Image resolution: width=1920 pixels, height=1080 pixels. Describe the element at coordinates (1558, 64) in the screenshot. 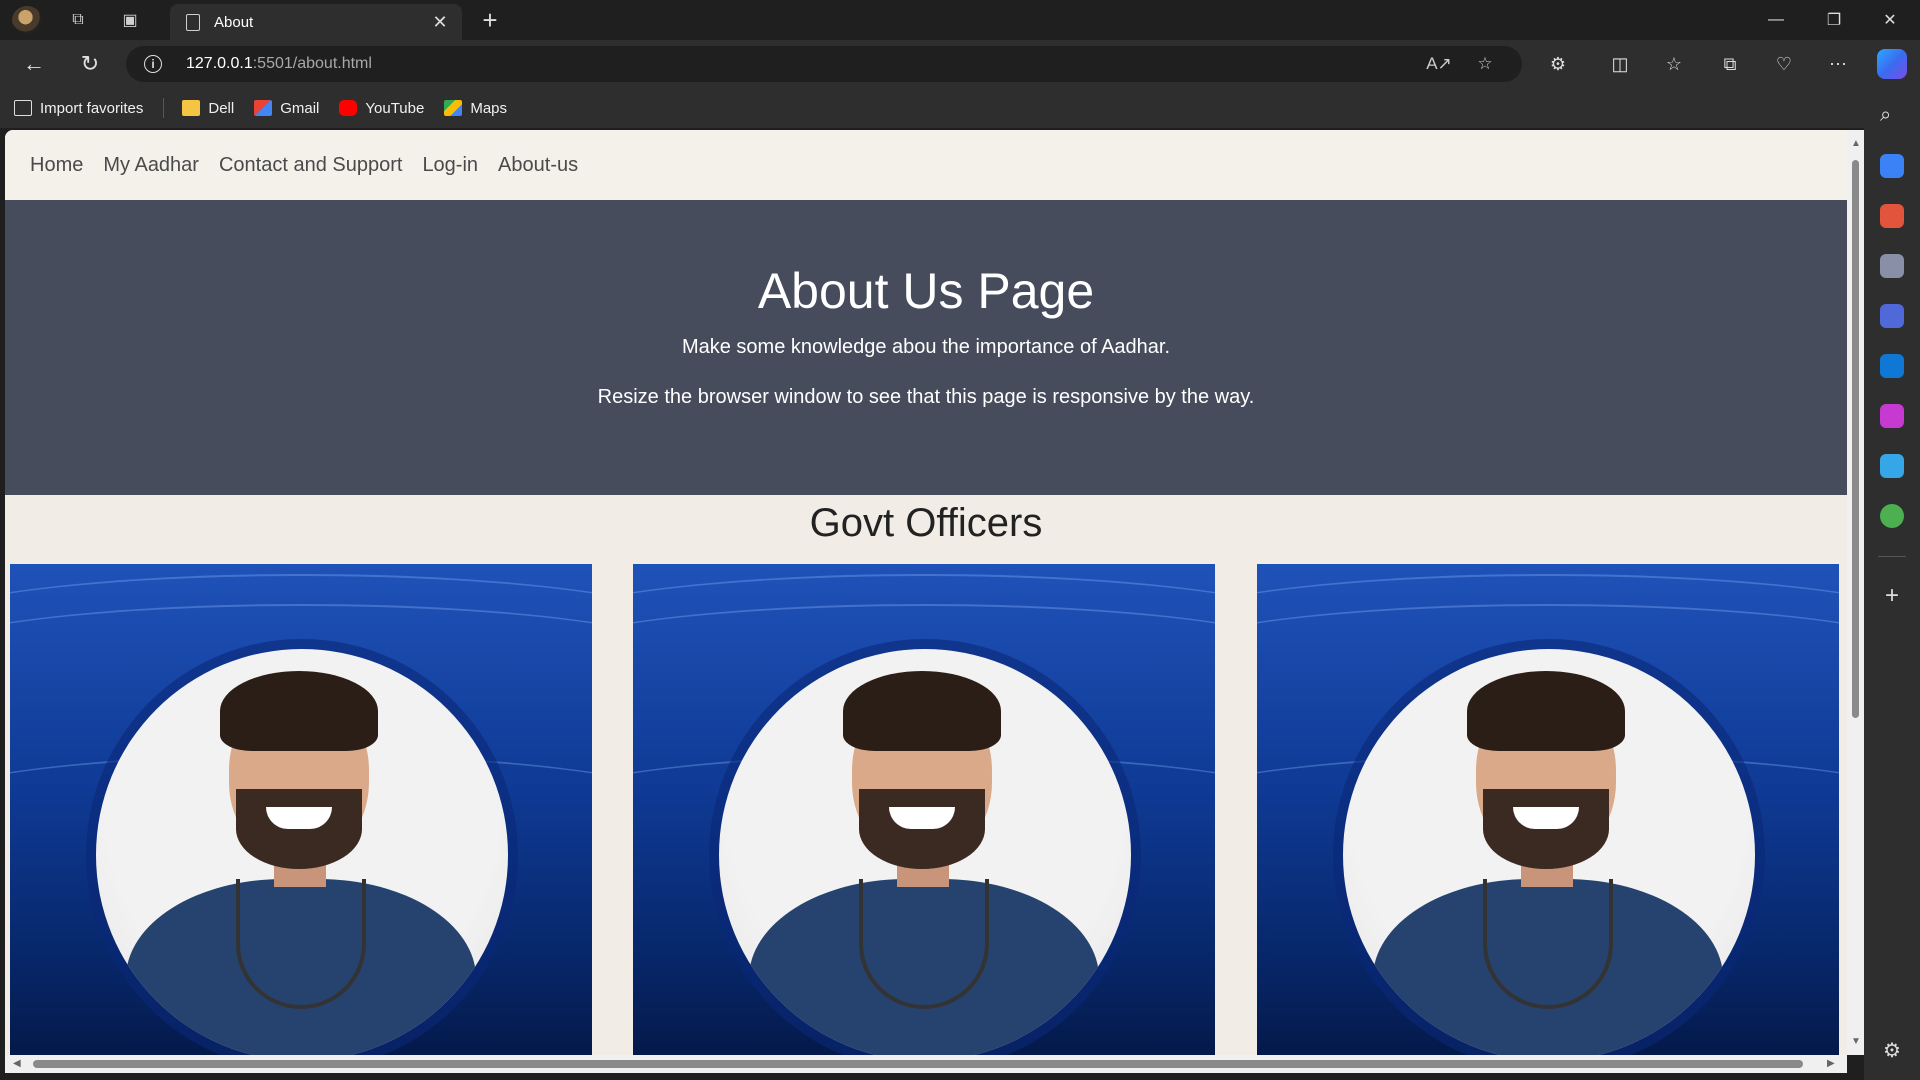

I see `extensions-icon: ⚙` at that location.